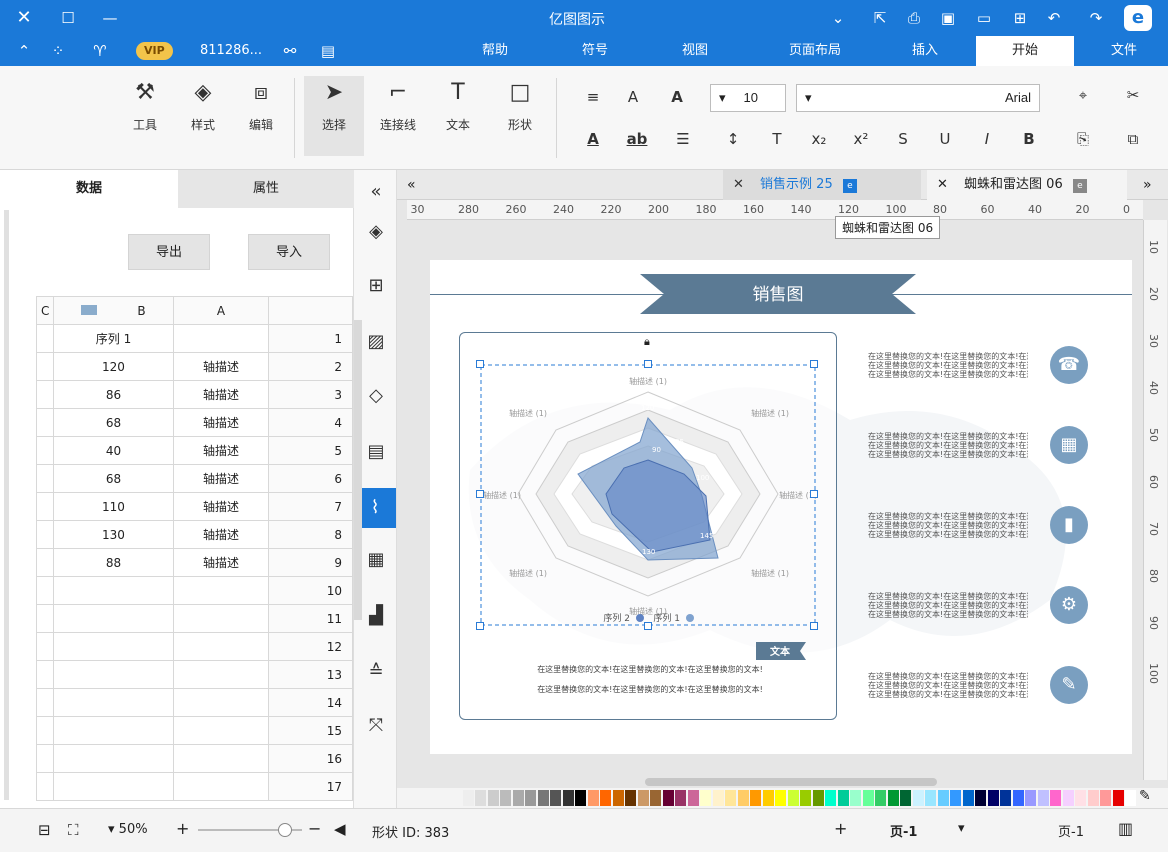  Describe the element at coordinates (113, 646) in the screenshot. I see `cell-b` at that location.